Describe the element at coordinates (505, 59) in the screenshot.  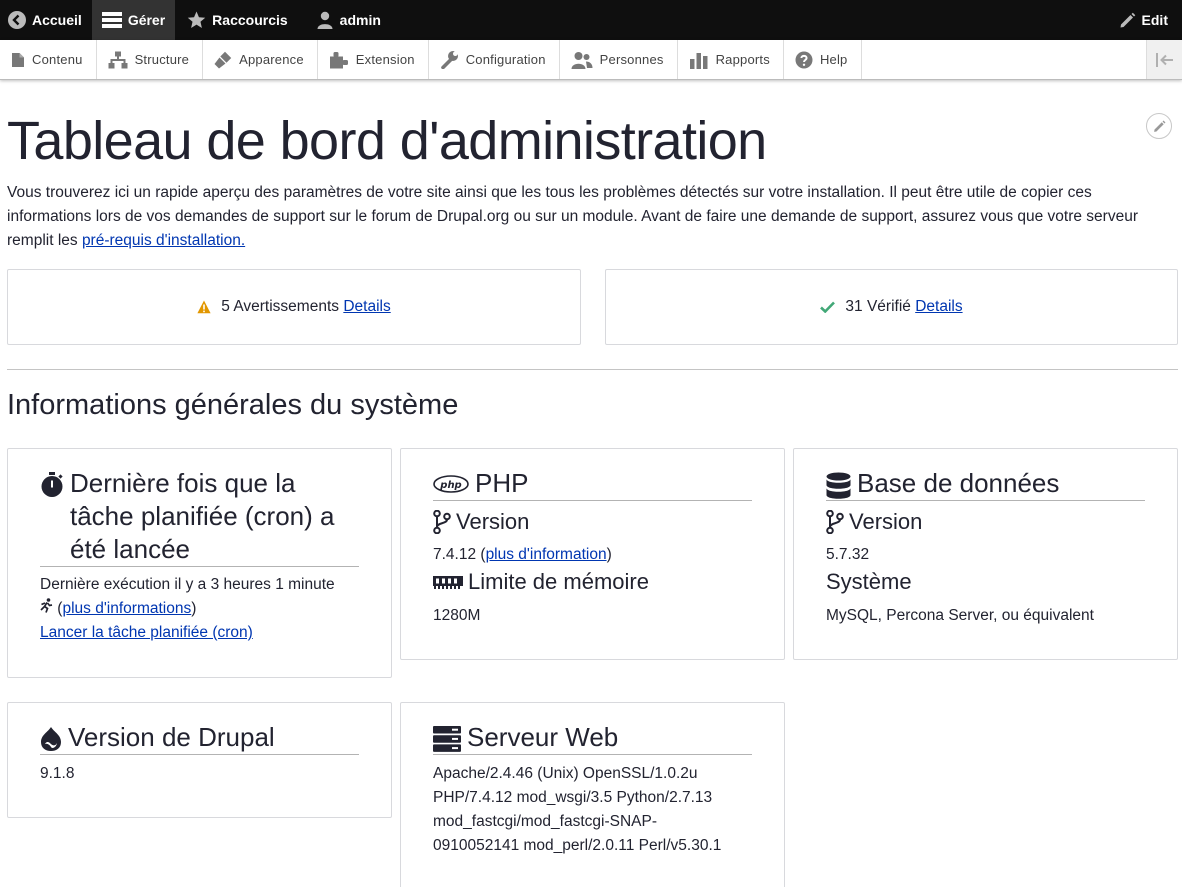
I see `tray-item-label: Configuration` at that location.